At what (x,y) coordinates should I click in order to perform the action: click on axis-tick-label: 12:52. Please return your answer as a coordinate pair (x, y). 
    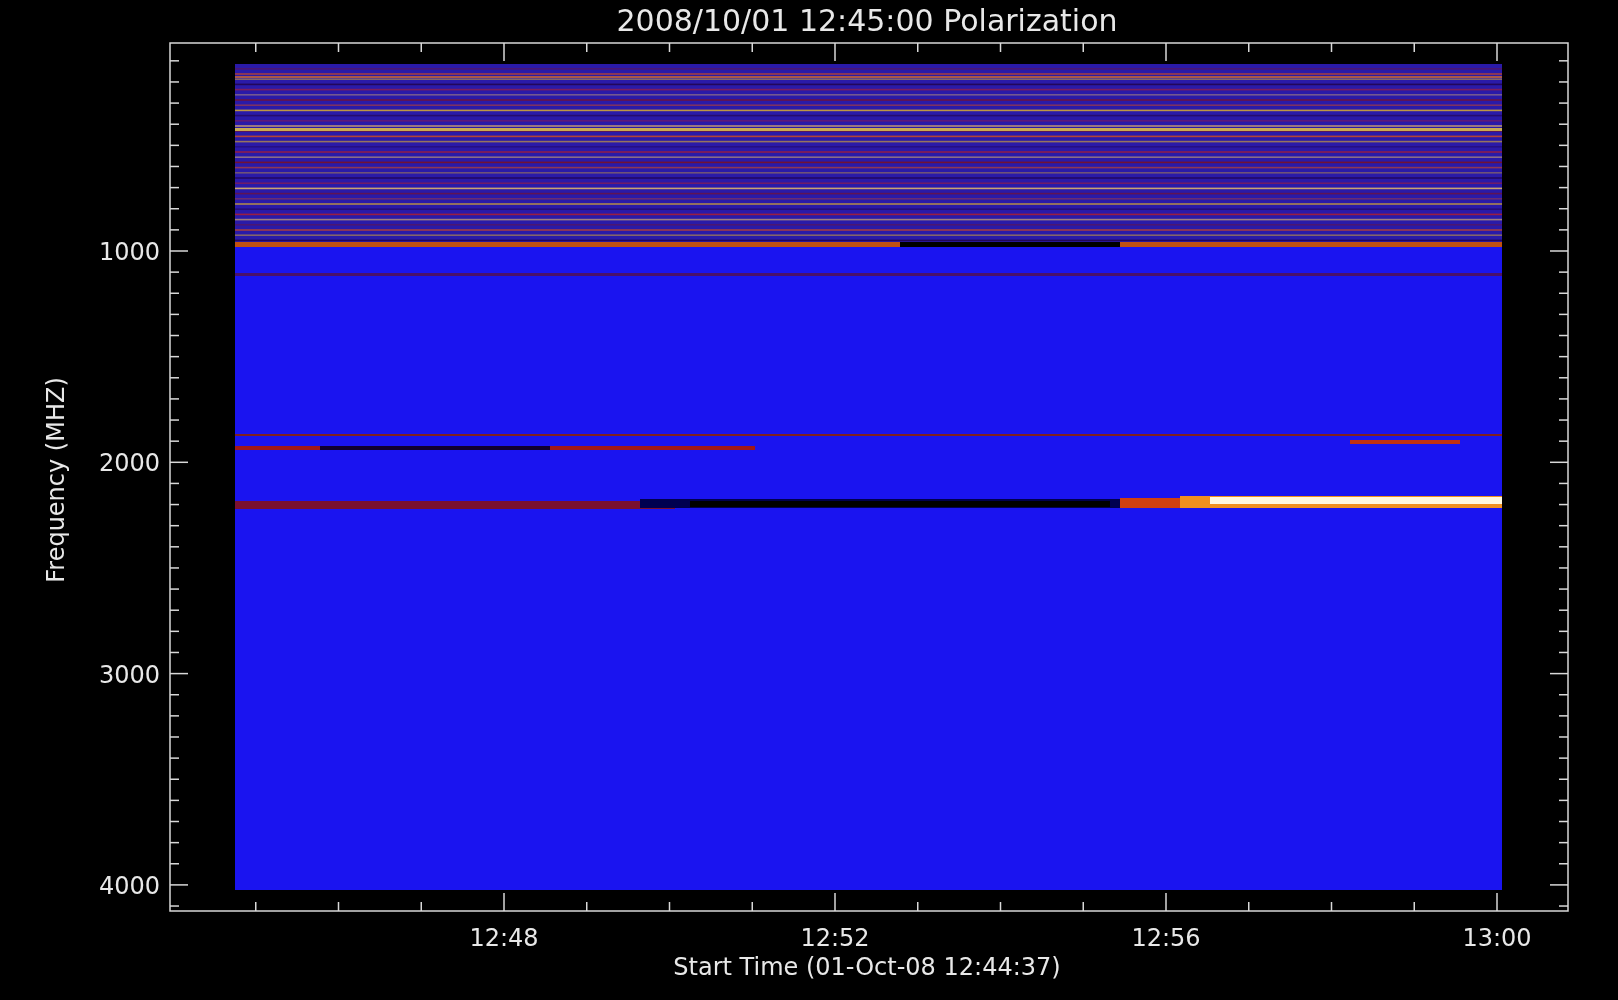
    Looking at the image, I should click on (835, 938).